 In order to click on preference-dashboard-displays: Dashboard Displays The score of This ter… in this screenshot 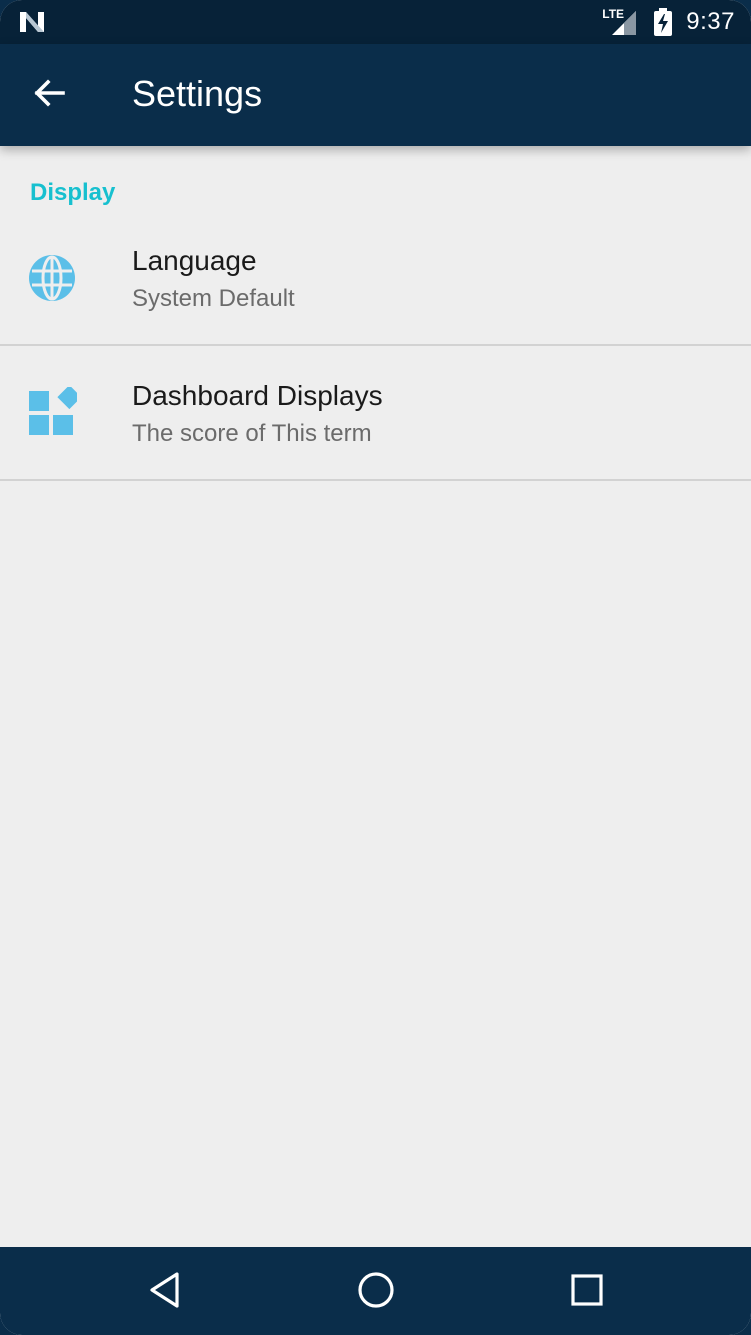, I will do `click(375, 413)`.